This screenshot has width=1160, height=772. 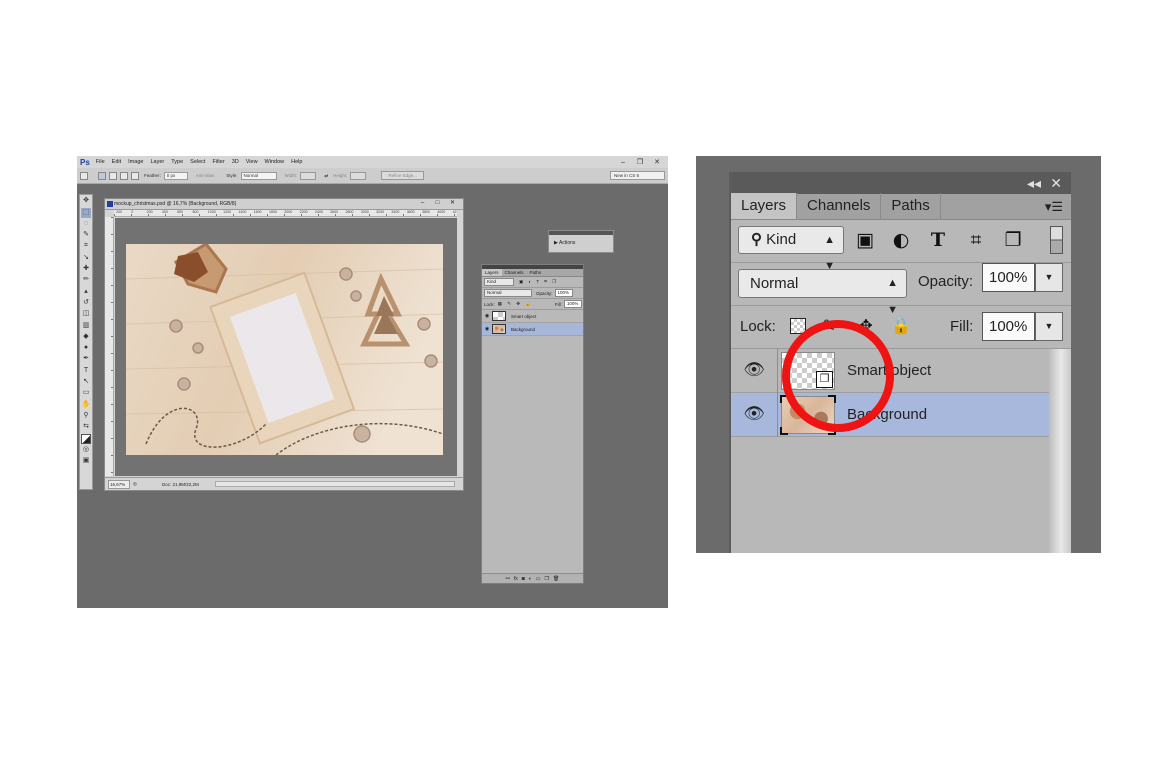 What do you see at coordinates (86, 224) in the screenshot?
I see `lasso-tool-icon: ◌` at bounding box center [86, 224].